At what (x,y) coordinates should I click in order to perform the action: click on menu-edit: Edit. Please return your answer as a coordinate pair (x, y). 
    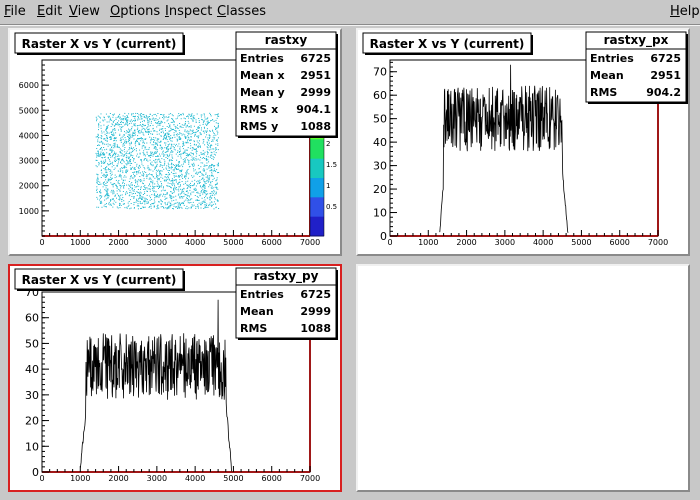
    Looking at the image, I should click on (49, 11).